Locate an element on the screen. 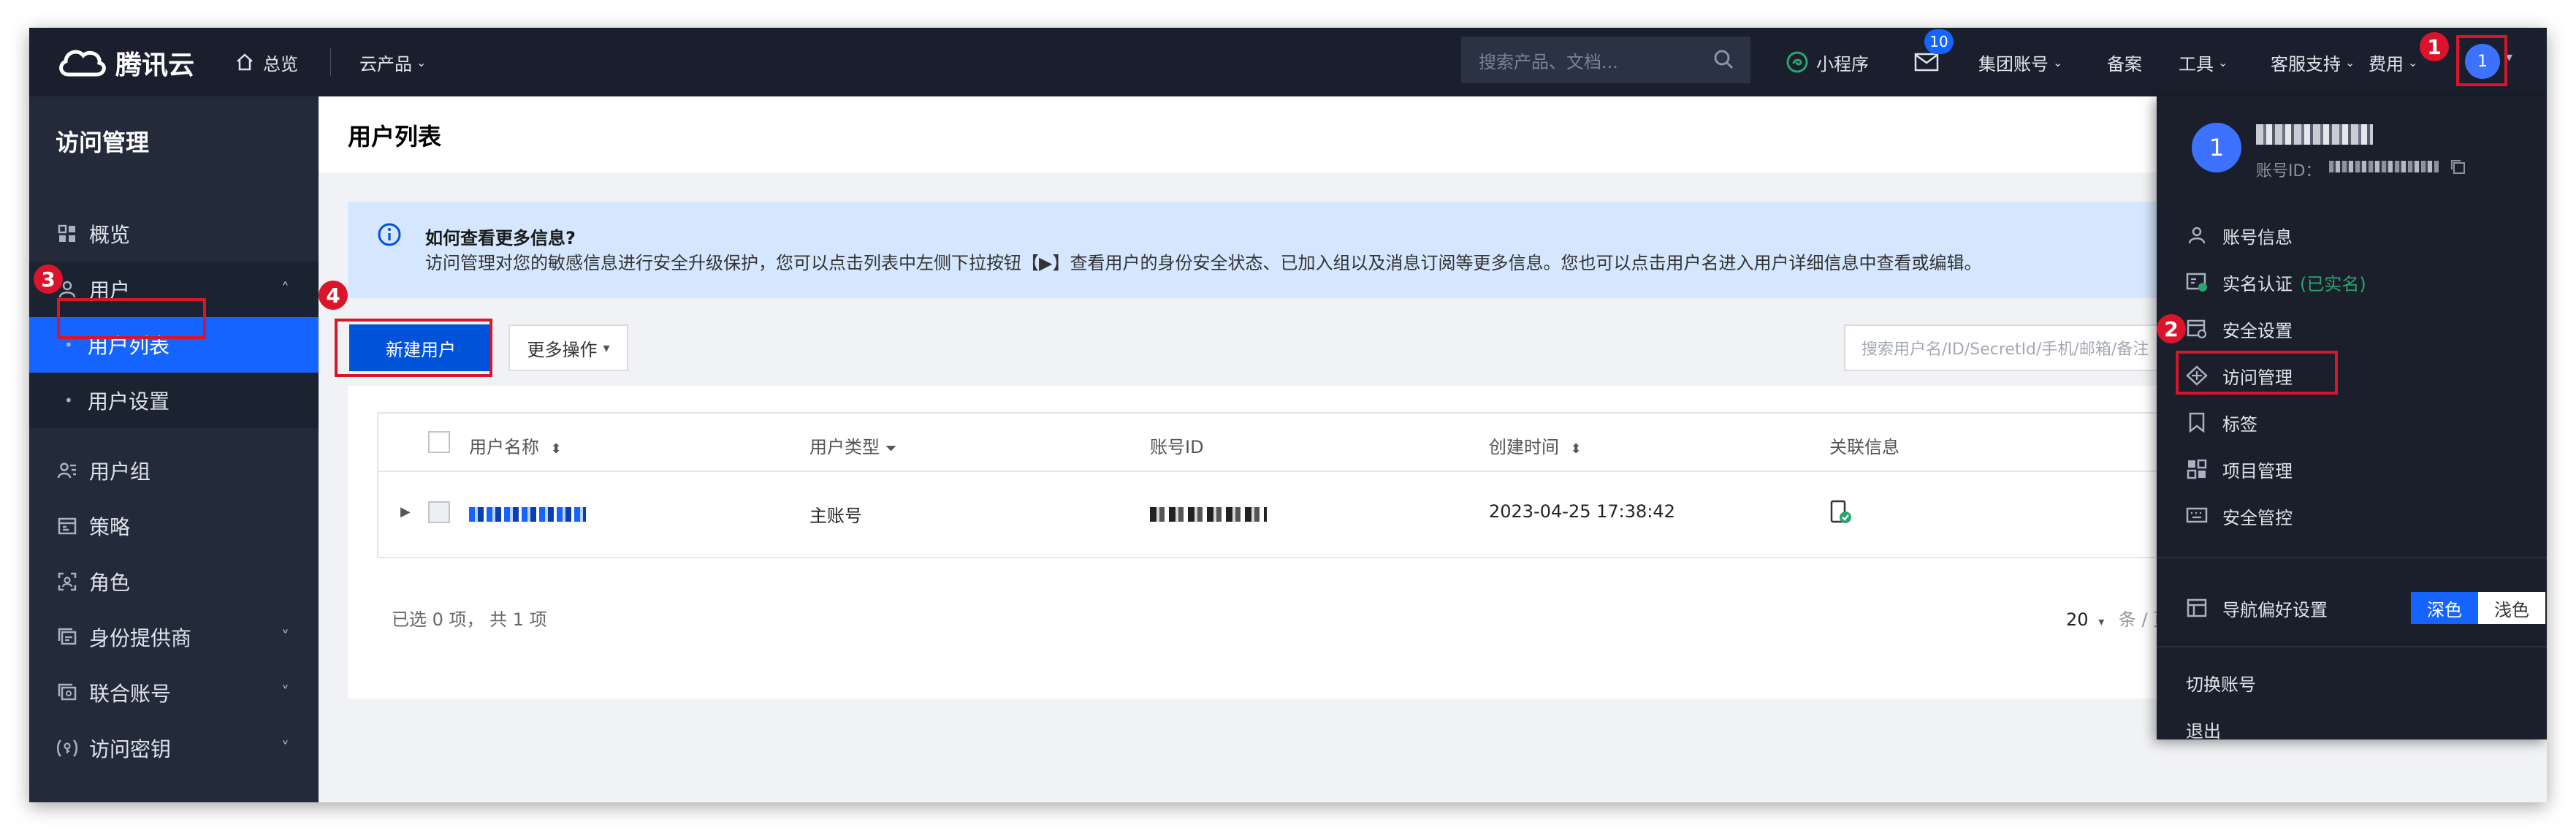 The width and height of the screenshot is (2576, 833). account-id-cell is located at coordinates (1208, 514).